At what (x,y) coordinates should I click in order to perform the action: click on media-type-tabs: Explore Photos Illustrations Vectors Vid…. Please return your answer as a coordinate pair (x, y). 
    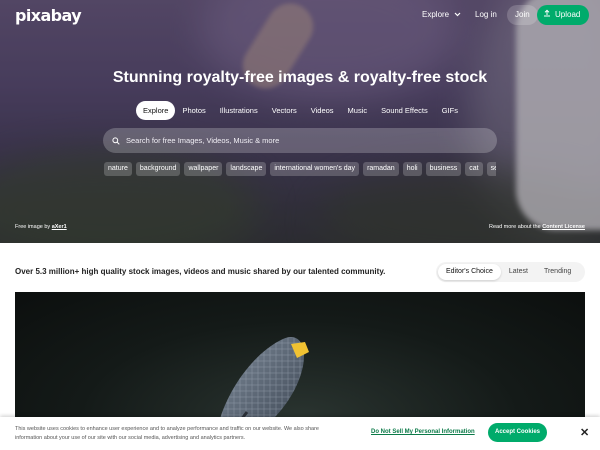
    Looking at the image, I should click on (300, 110).